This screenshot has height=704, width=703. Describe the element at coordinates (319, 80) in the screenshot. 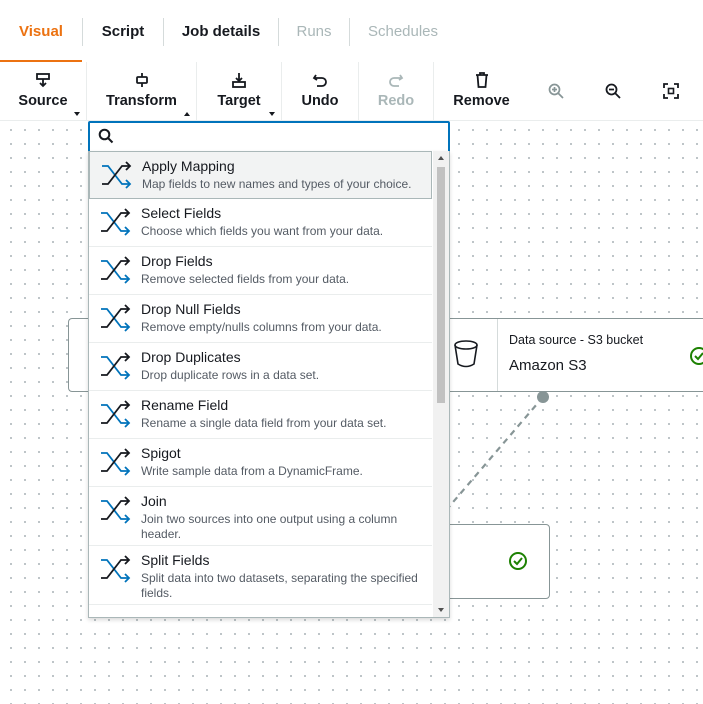

I see `undo-icon` at that location.